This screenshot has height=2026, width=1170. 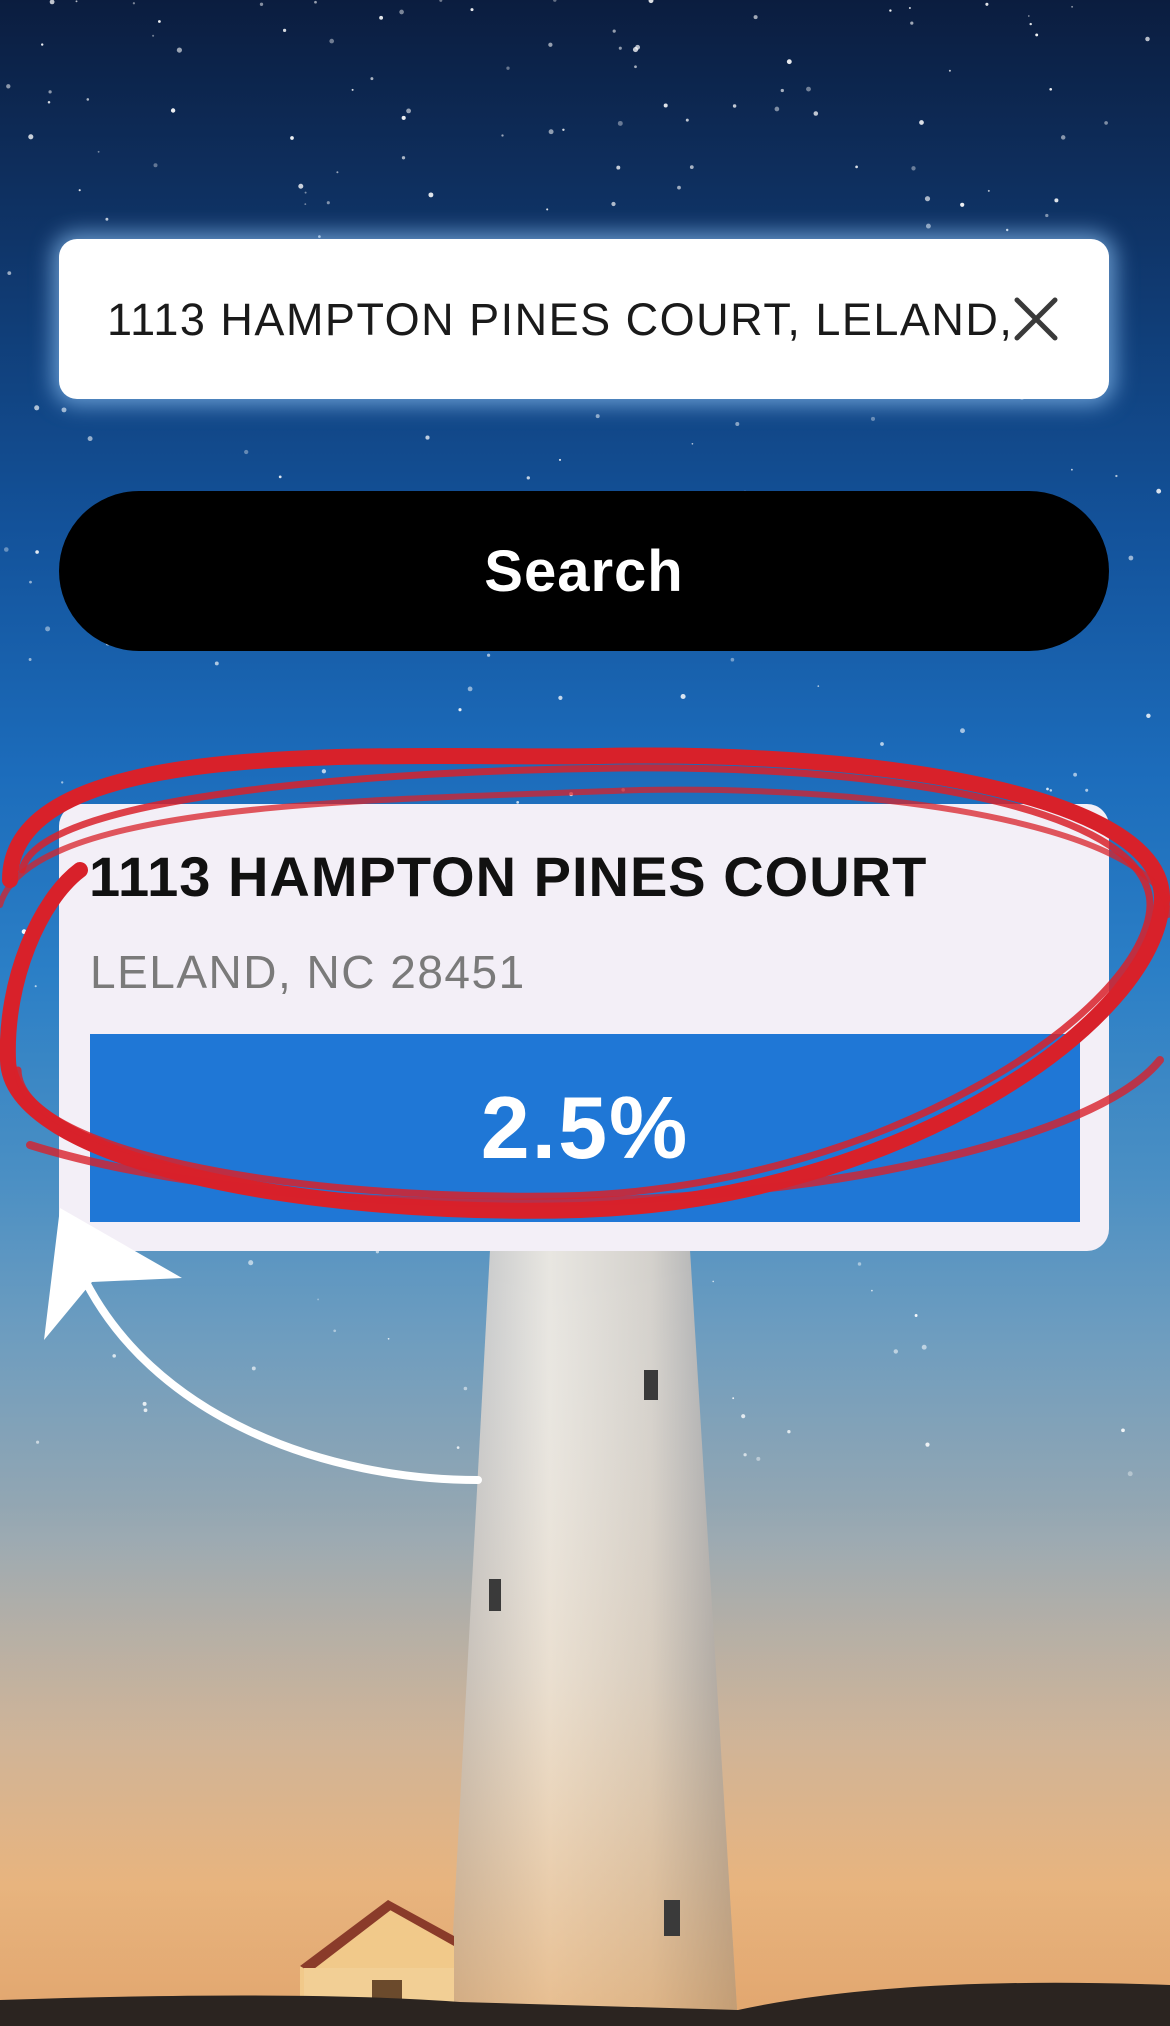 What do you see at coordinates (508, 876) in the screenshot?
I see `result-street-address: 1113 HAMPTON PINES COURT` at bounding box center [508, 876].